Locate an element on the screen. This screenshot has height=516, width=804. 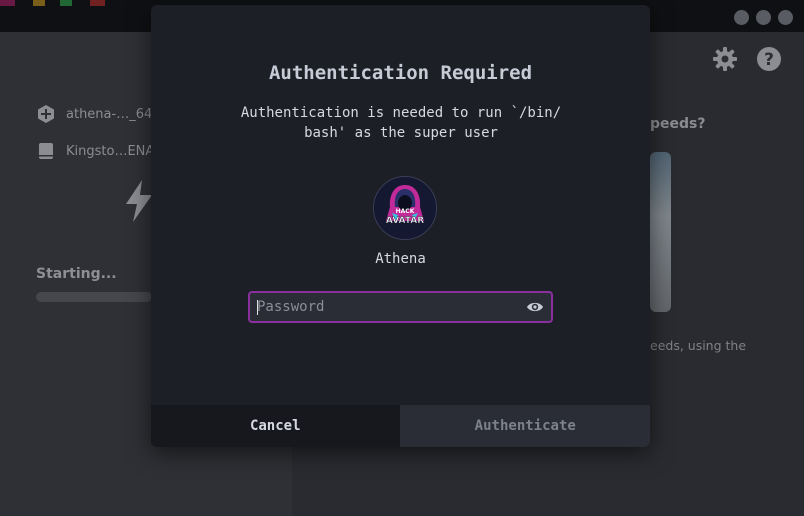
avatar: HACK AVATAR is located at coordinates (405, 208).